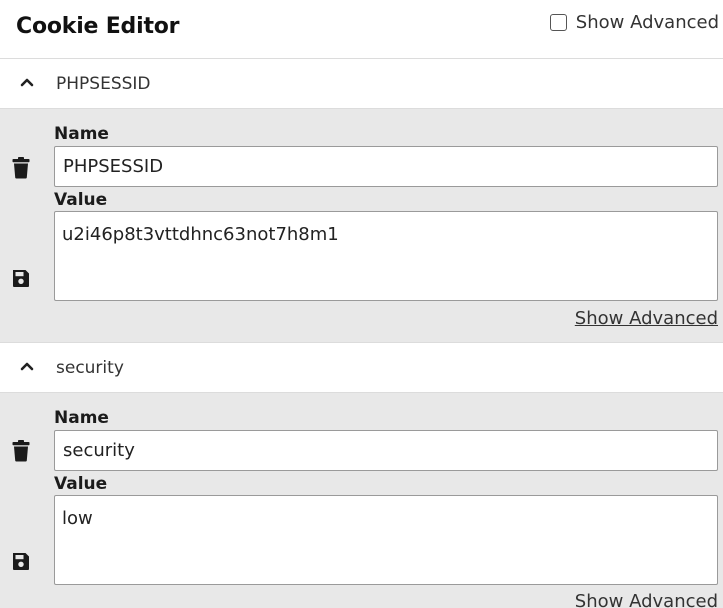 The width and height of the screenshot is (723, 608). Describe the element at coordinates (98, 26) in the screenshot. I see `page-title: Cookie Editor` at that location.